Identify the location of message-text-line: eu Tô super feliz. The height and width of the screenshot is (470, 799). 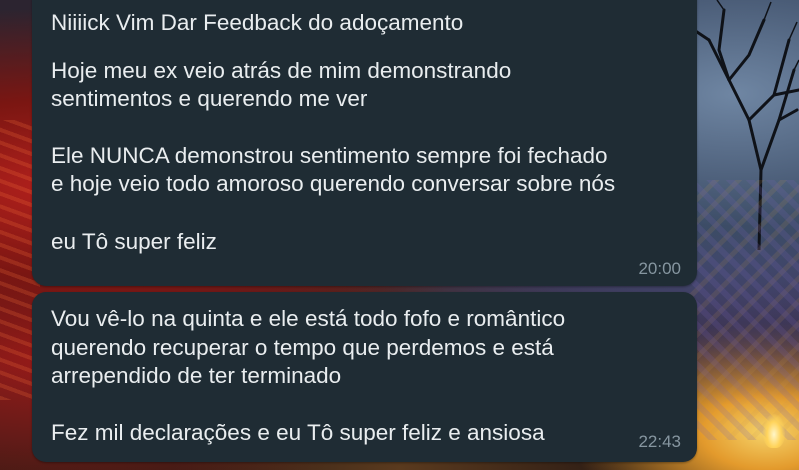
(134, 241).